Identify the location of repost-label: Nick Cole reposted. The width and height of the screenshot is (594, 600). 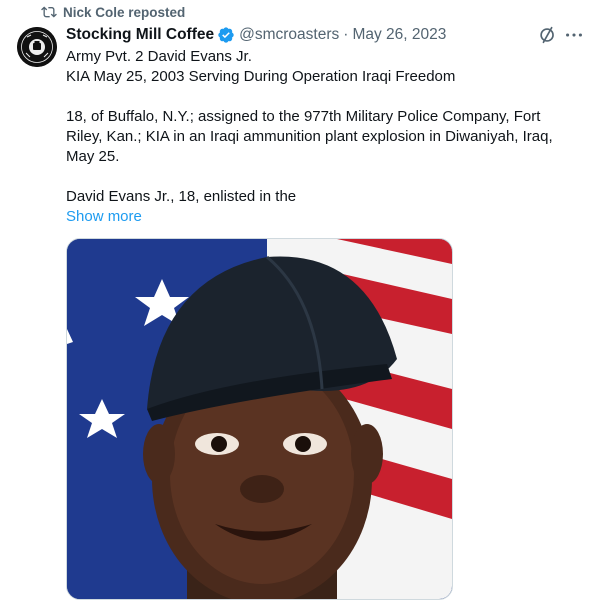
(124, 12).